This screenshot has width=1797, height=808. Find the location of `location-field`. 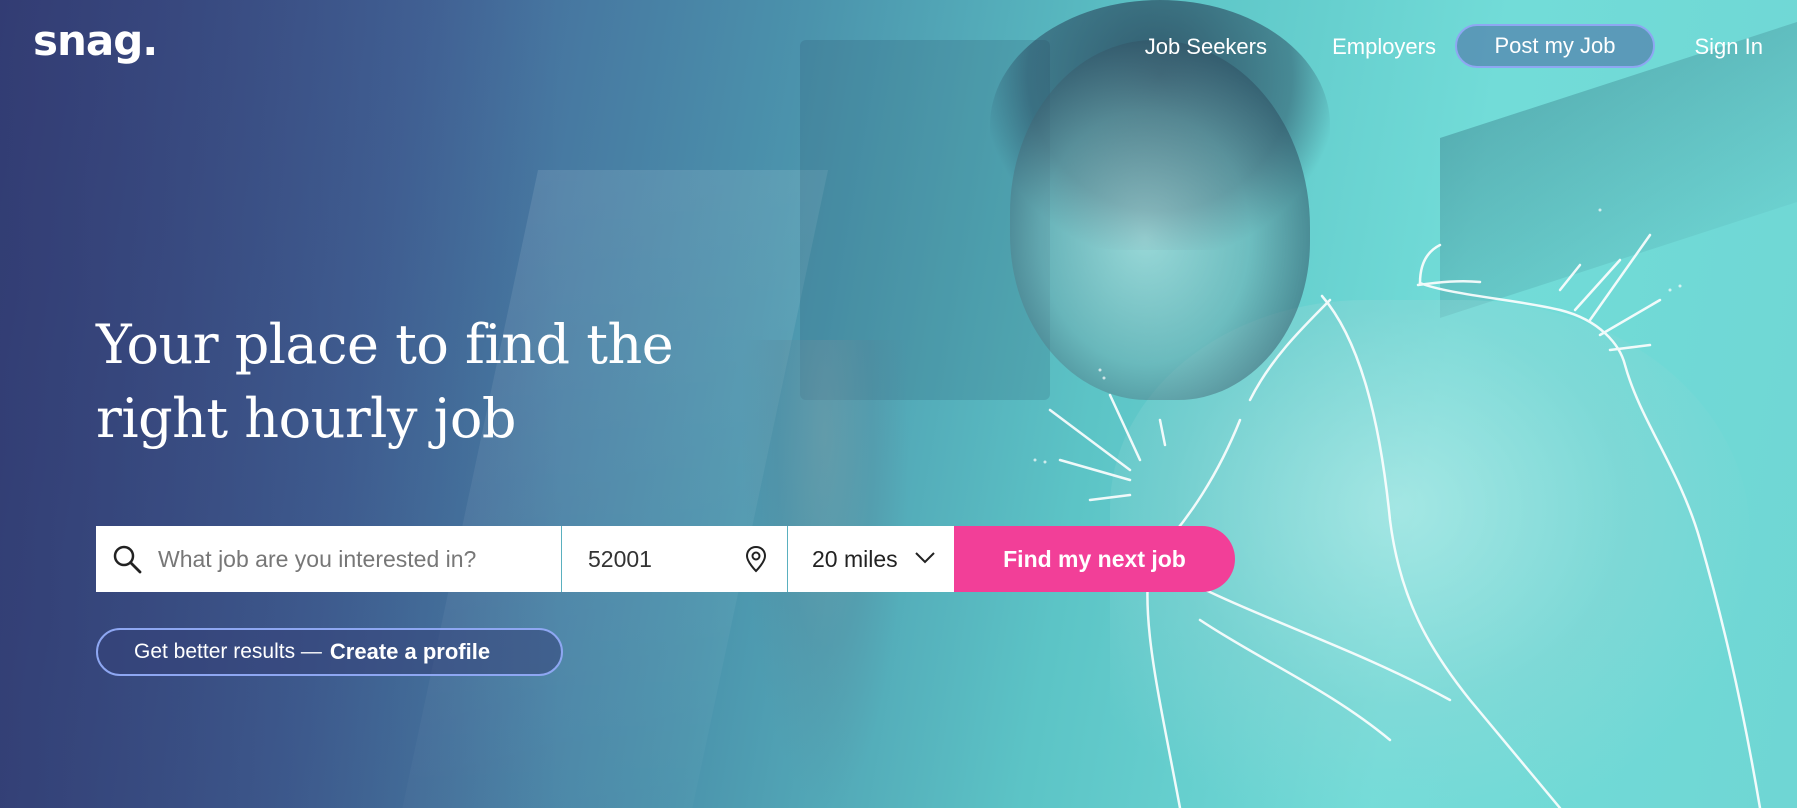

location-field is located at coordinates (675, 559).